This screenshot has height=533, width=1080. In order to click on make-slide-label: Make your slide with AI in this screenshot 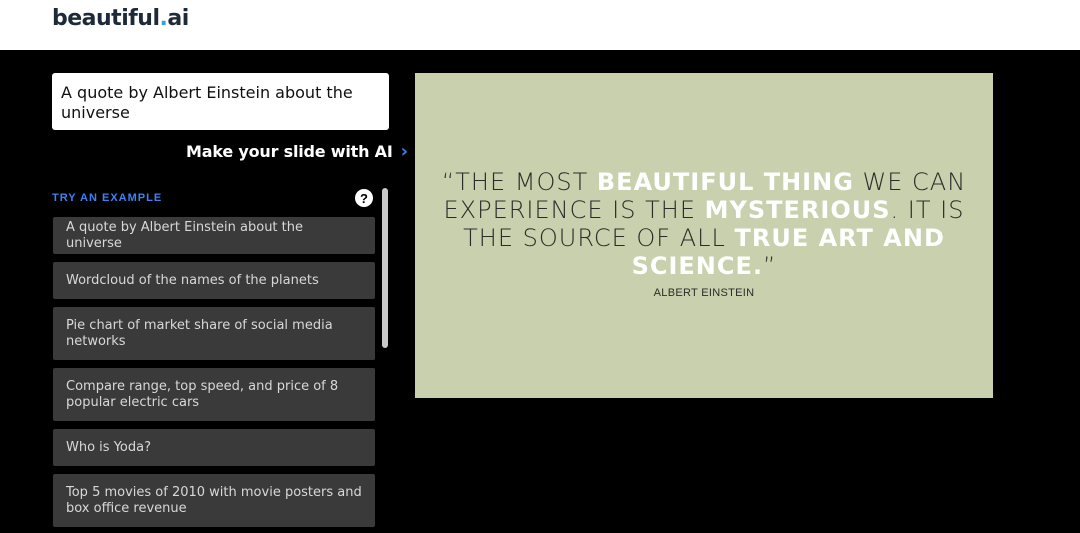, I will do `click(289, 151)`.